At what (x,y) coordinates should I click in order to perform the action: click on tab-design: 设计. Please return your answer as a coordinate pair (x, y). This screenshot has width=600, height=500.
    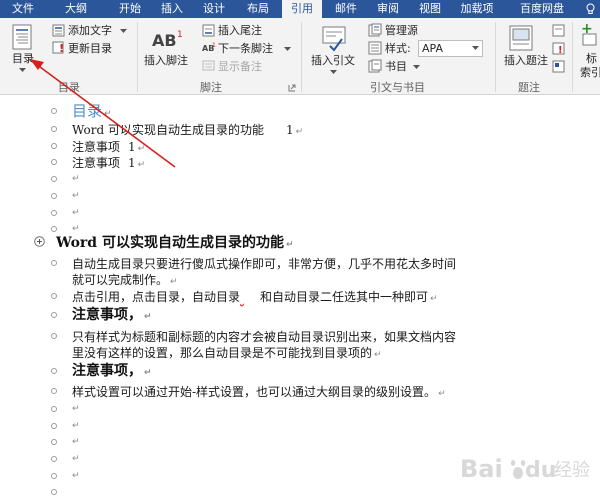
    Looking at the image, I should click on (214, 9).